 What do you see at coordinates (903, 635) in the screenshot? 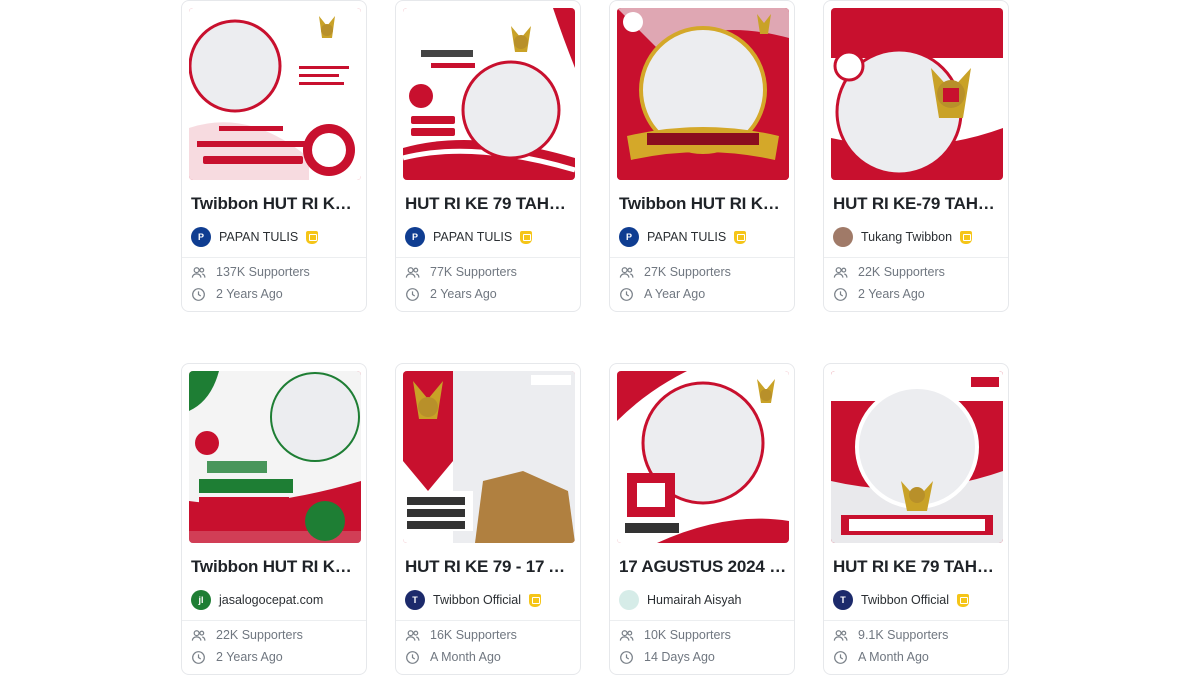
I see `supporters-count: 9.1K Supporters` at bounding box center [903, 635].